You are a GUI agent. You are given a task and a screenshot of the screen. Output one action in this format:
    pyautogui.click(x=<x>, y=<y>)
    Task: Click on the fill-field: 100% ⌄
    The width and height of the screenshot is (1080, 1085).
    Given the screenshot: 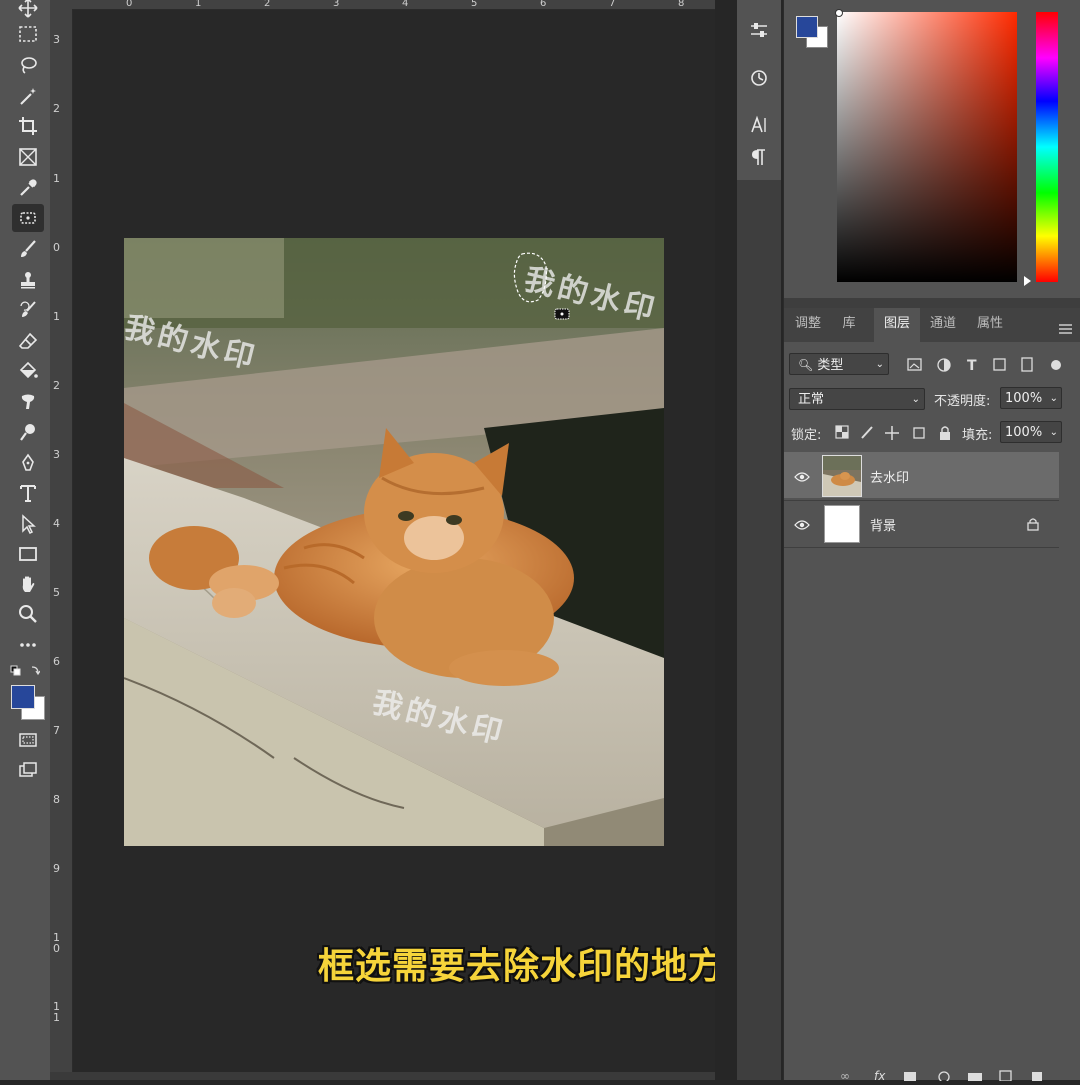 What is the action you would take?
    pyautogui.click(x=1031, y=432)
    